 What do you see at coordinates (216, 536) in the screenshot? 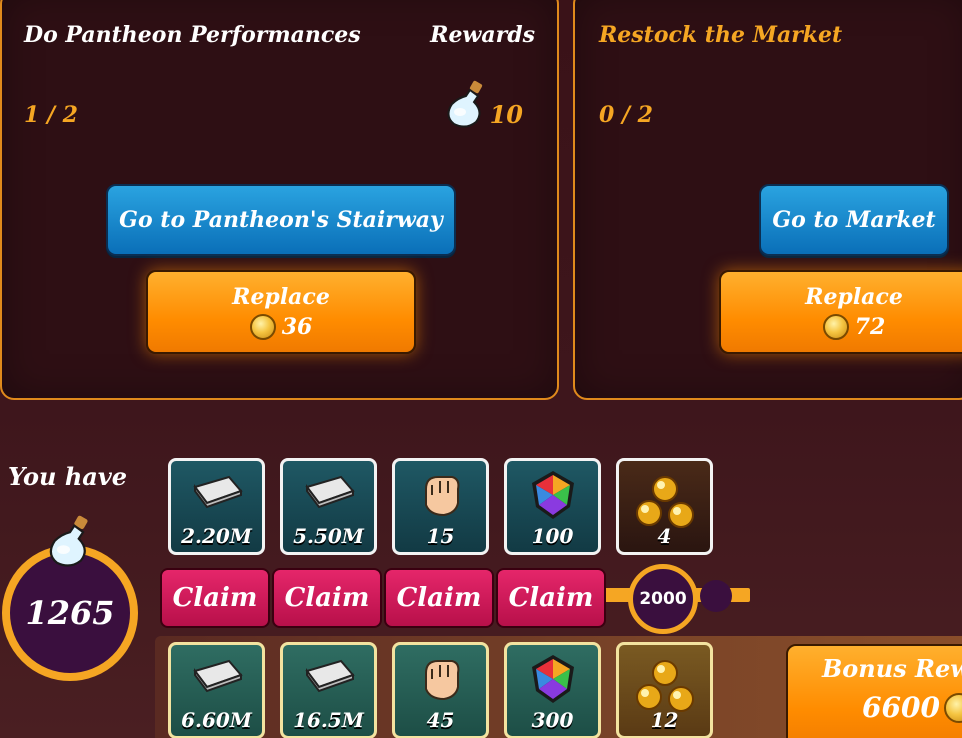
I see `reward-amount: 2.20M` at bounding box center [216, 536].